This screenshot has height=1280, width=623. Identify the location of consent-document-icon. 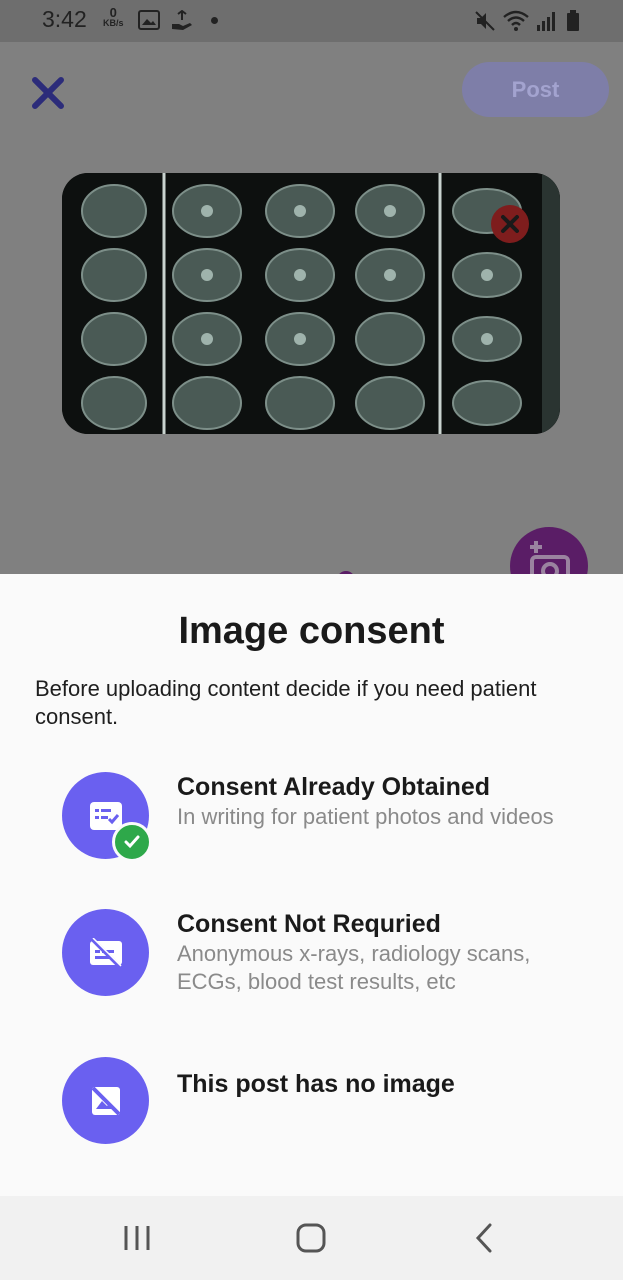
(105, 815).